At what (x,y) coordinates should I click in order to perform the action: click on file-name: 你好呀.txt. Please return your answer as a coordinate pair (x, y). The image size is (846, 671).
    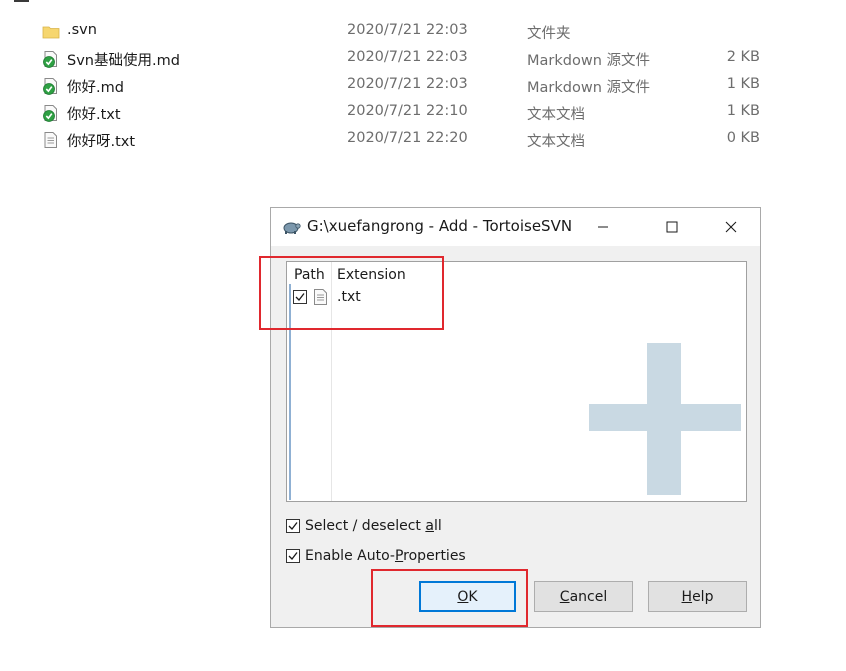
    Looking at the image, I should click on (101, 140).